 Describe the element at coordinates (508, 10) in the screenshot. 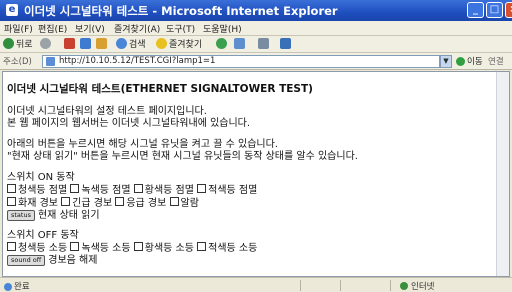

I see `close-button: ×` at that location.